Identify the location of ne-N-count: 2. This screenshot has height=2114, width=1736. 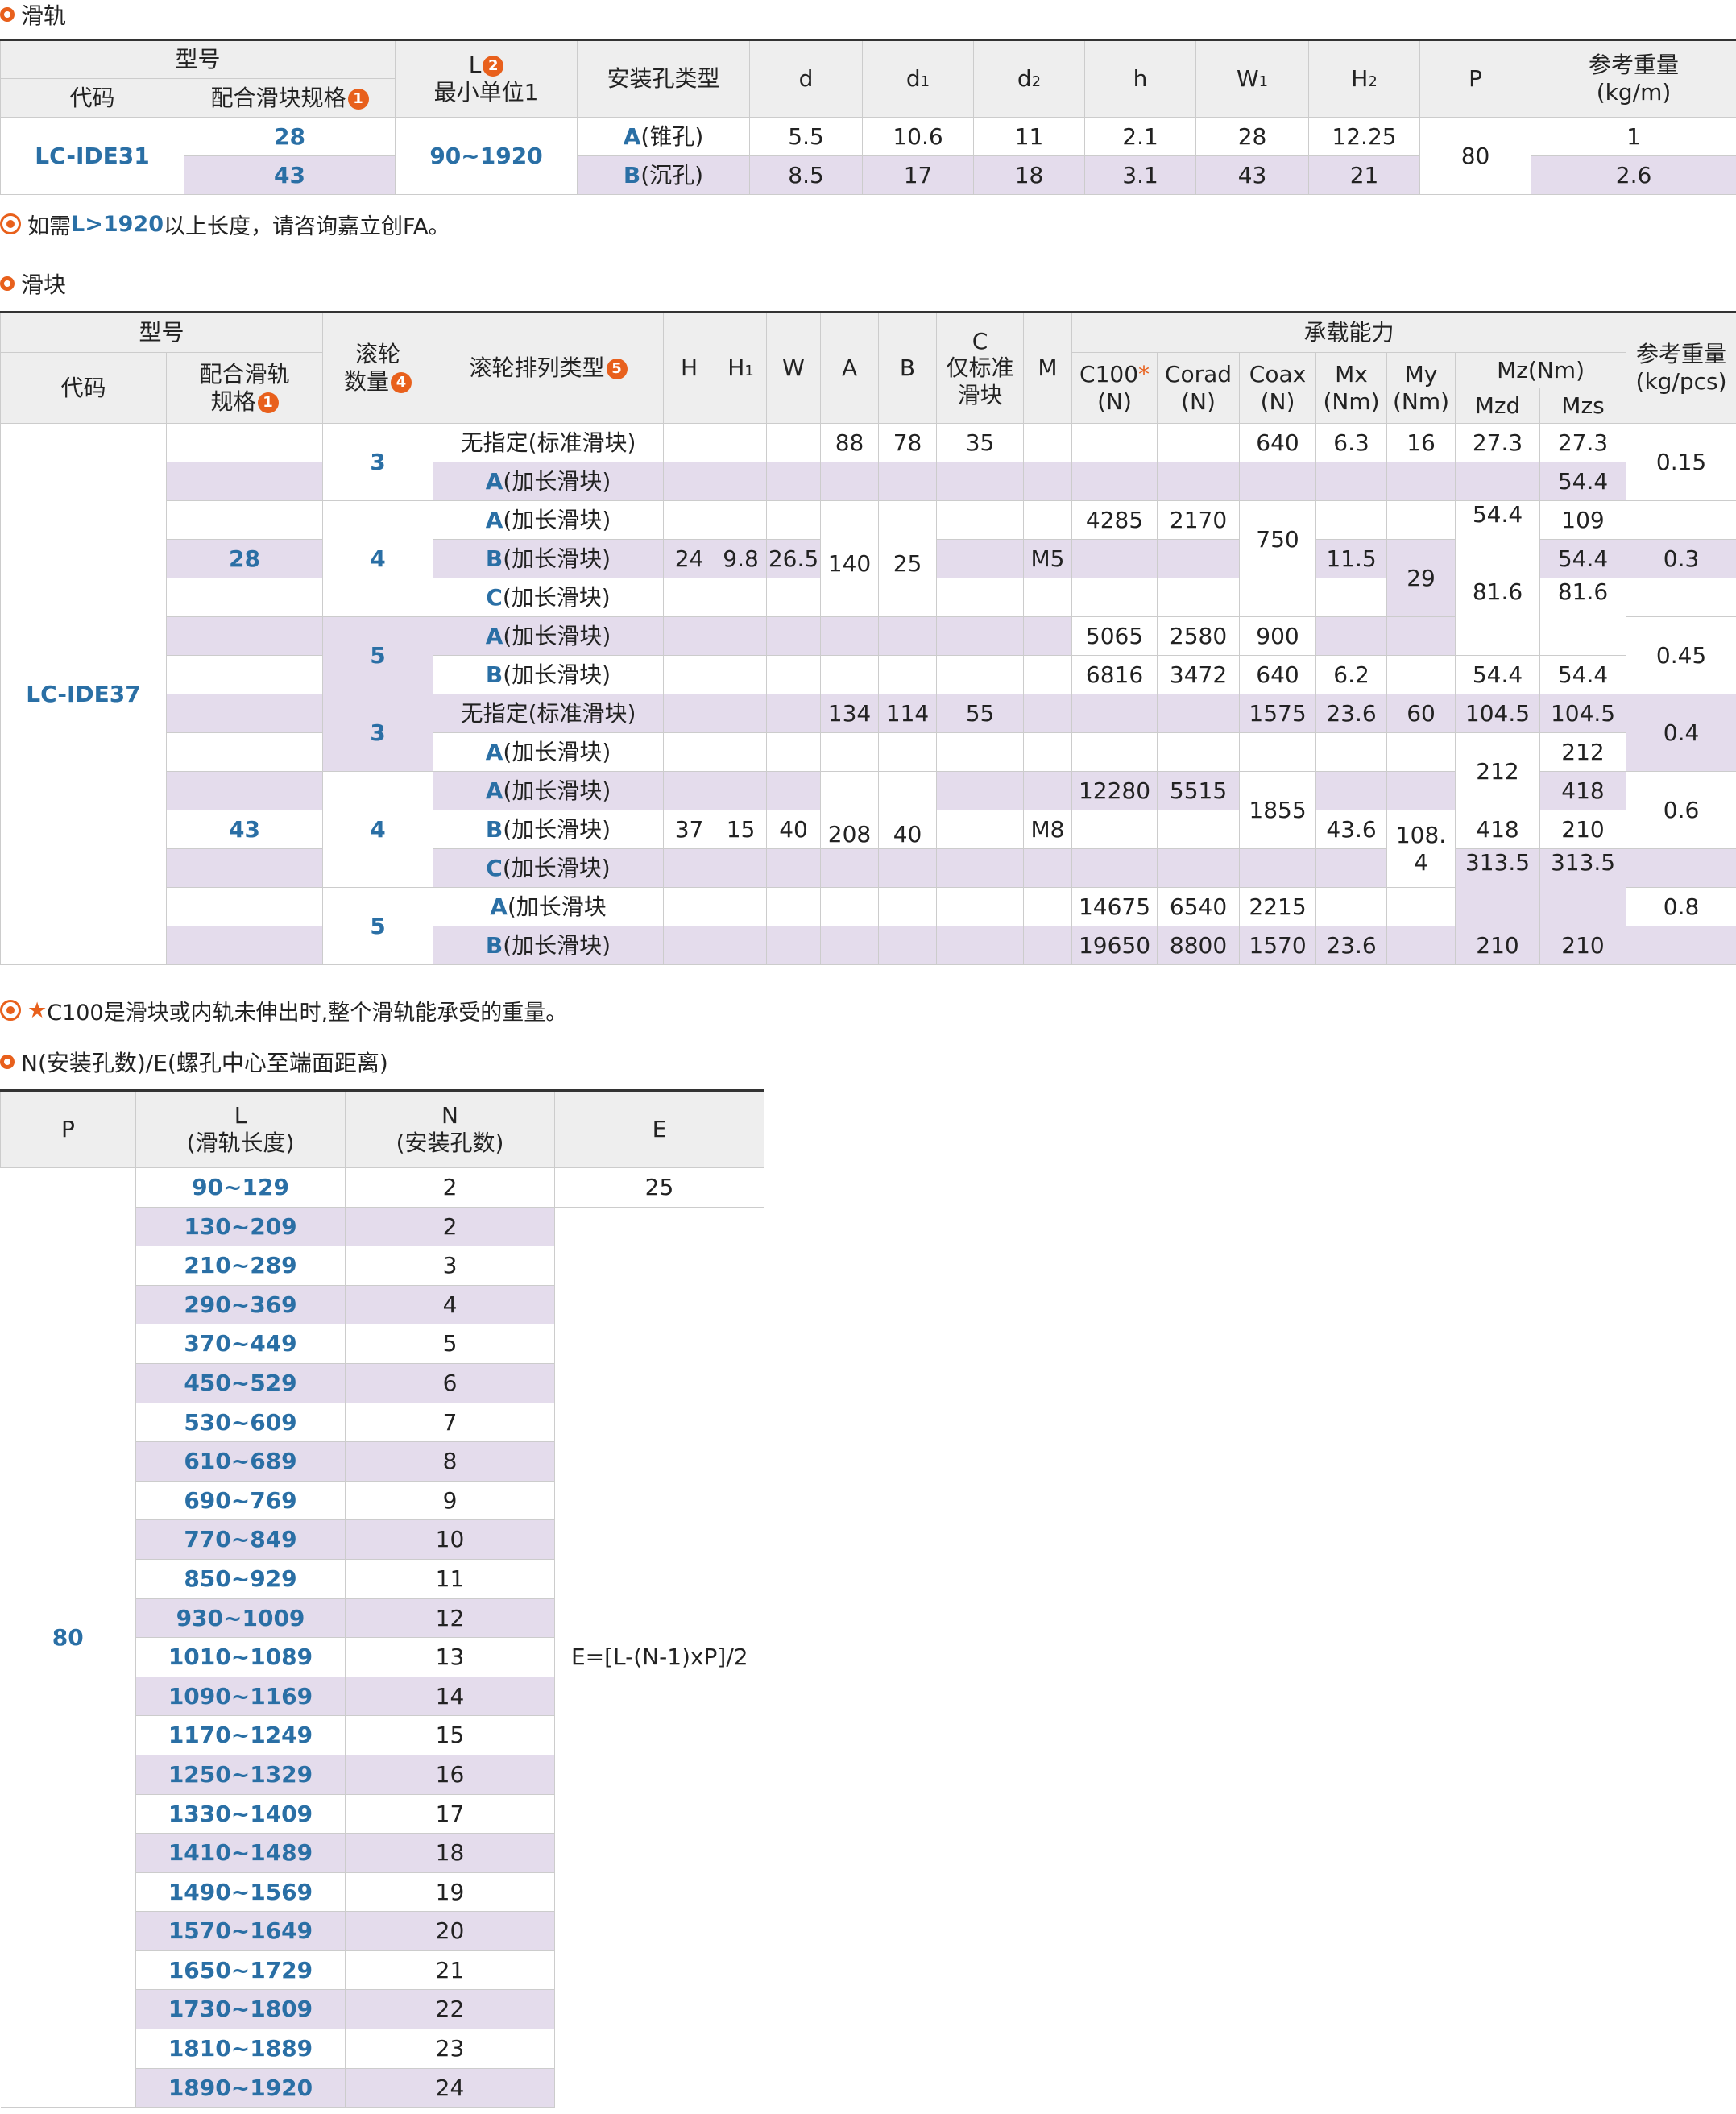
(450, 1187).